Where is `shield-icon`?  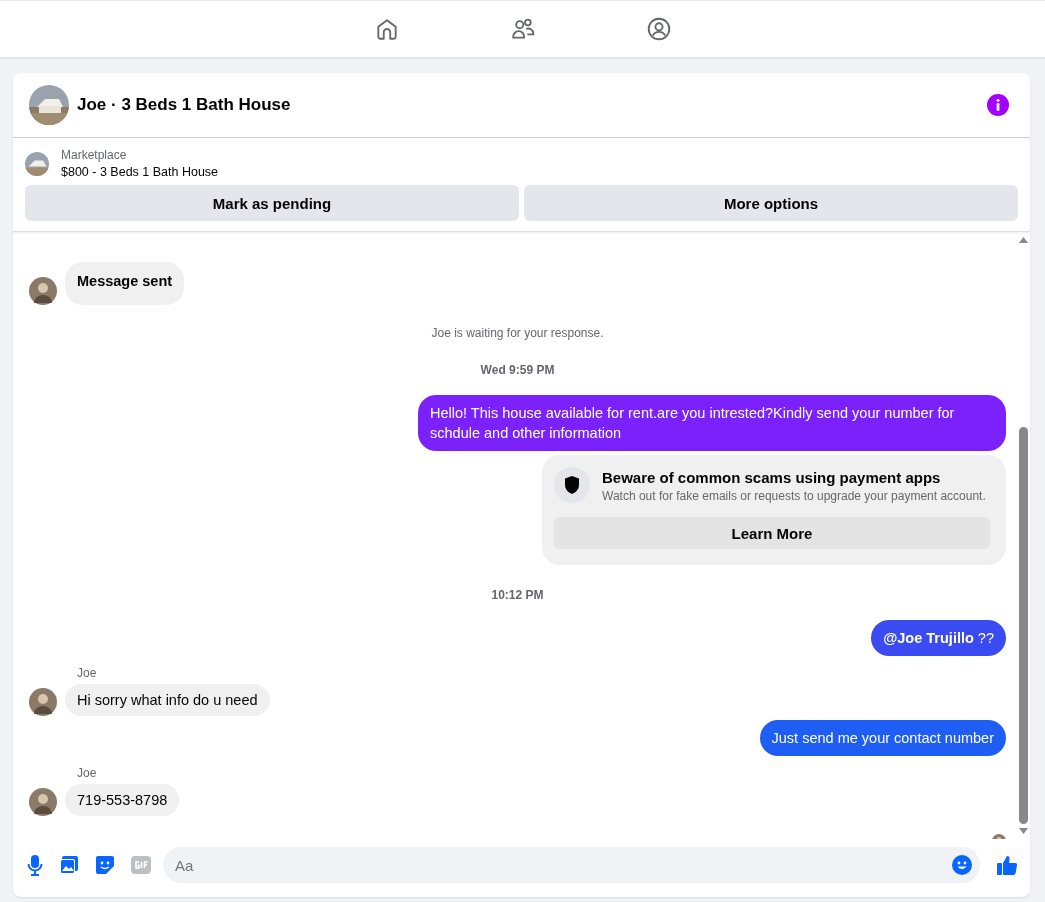 shield-icon is located at coordinates (572, 485).